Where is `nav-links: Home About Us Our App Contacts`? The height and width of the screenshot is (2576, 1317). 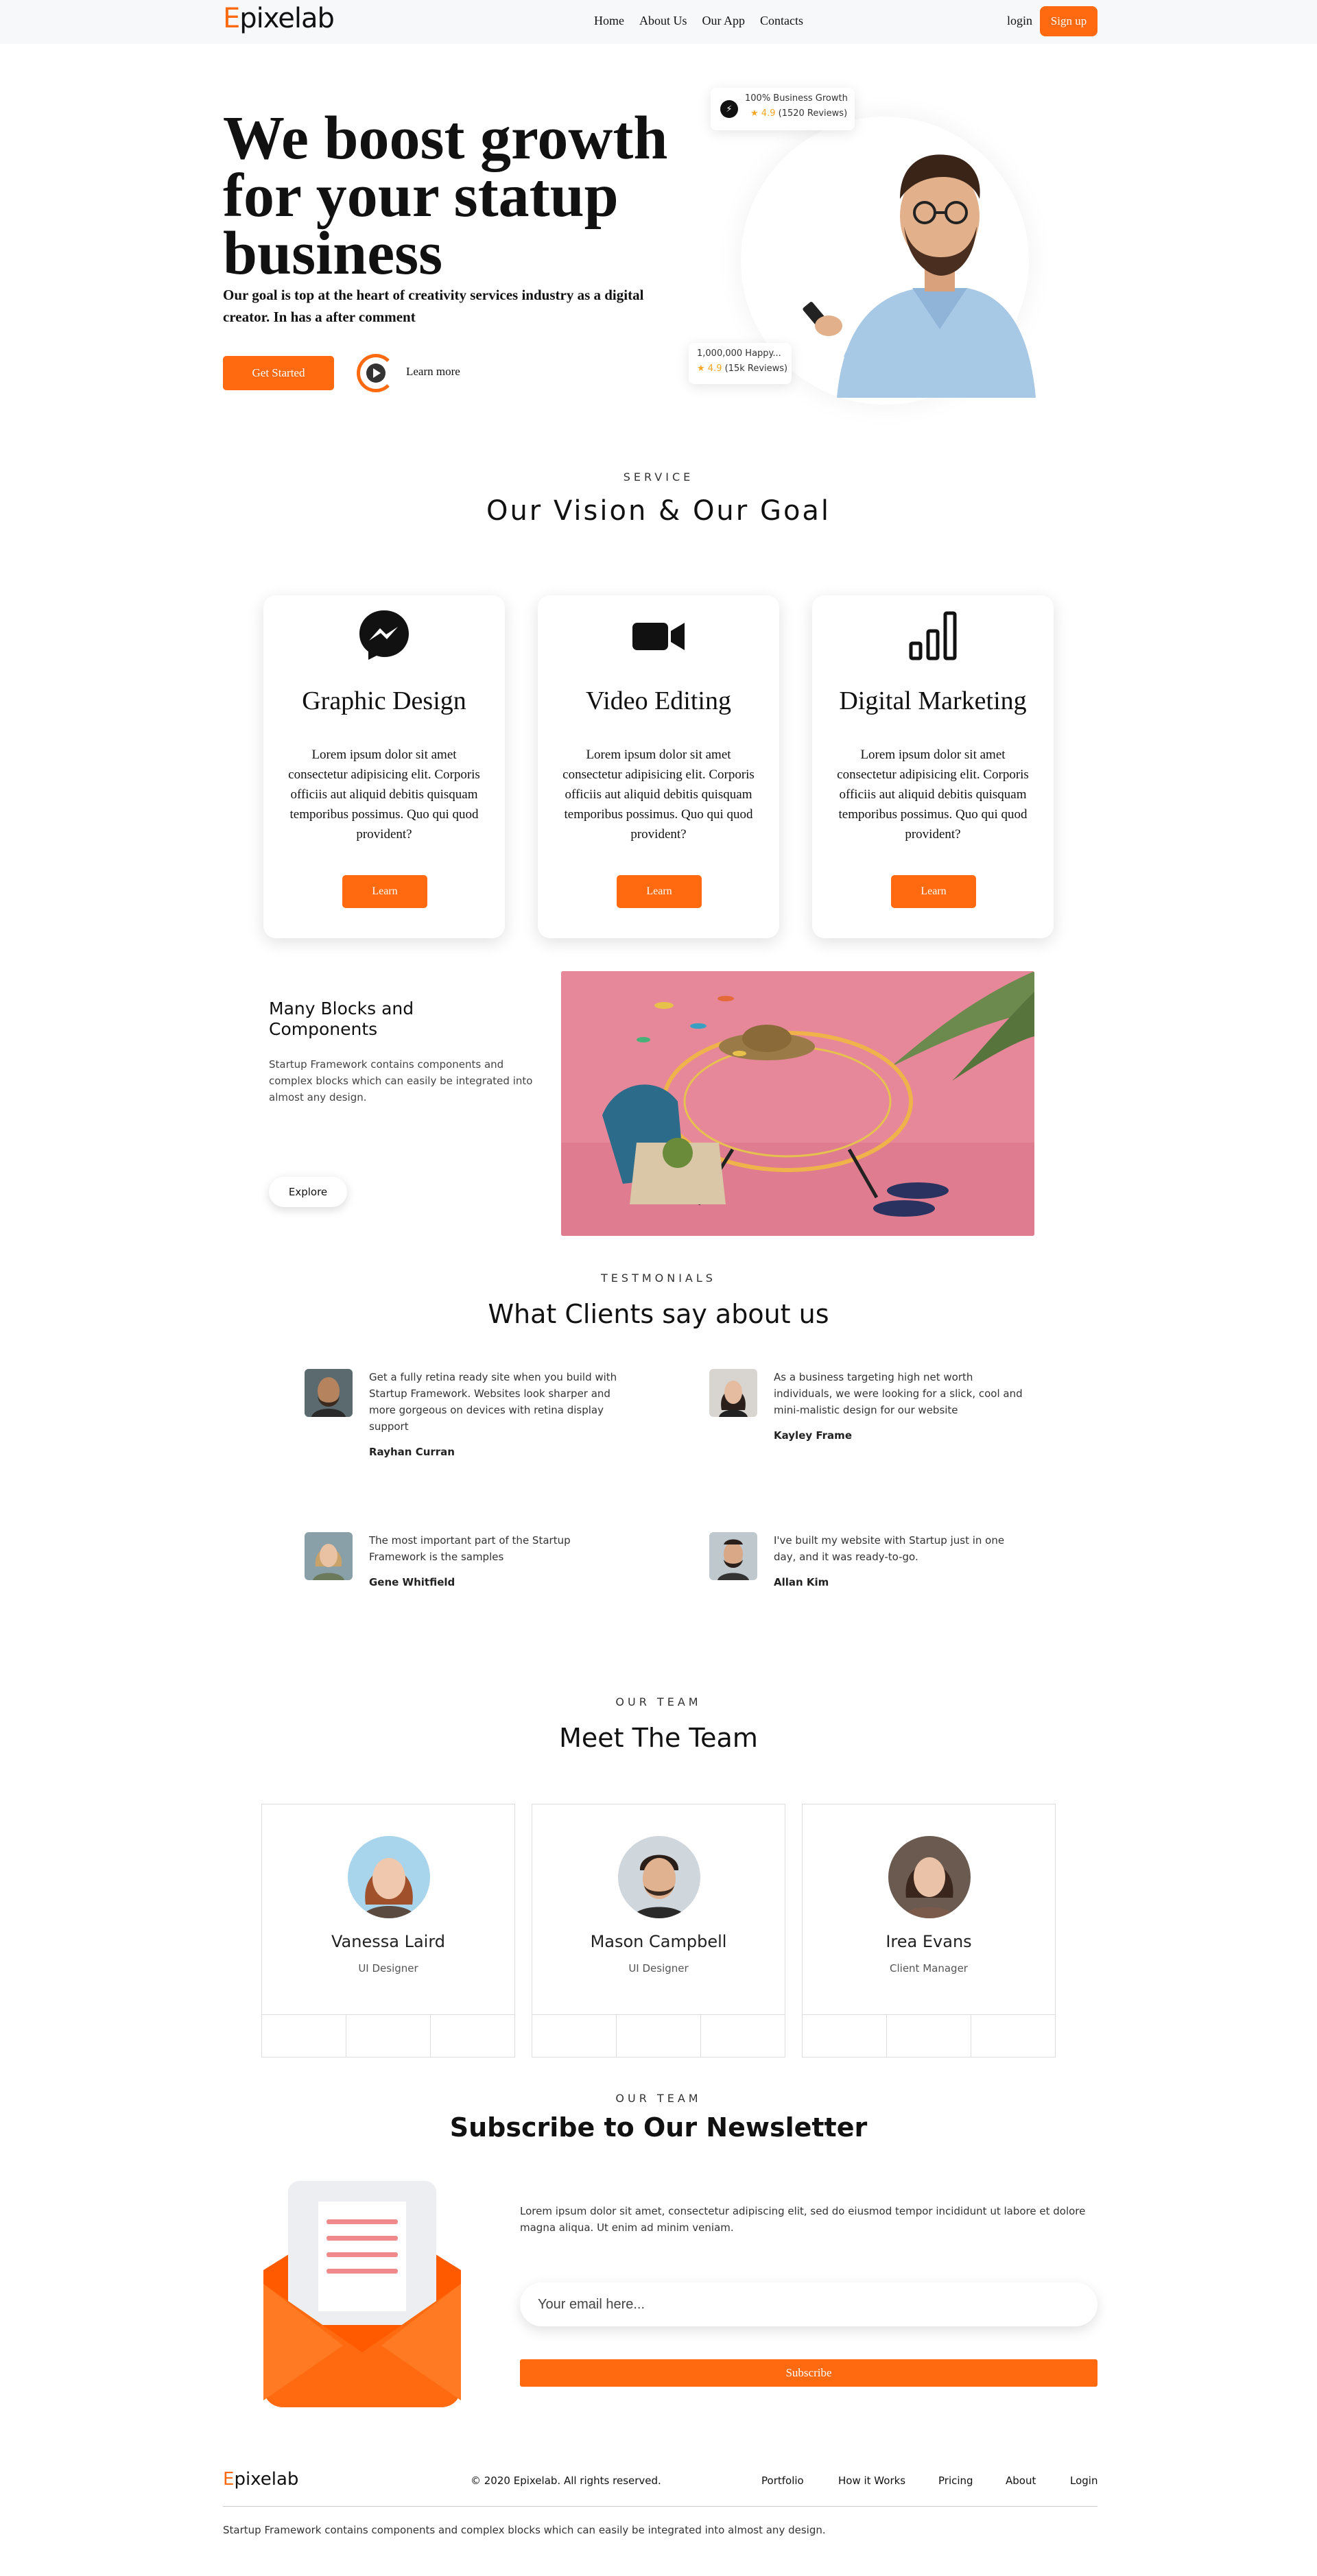 nav-links: Home About Us Our App Contacts is located at coordinates (698, 21).